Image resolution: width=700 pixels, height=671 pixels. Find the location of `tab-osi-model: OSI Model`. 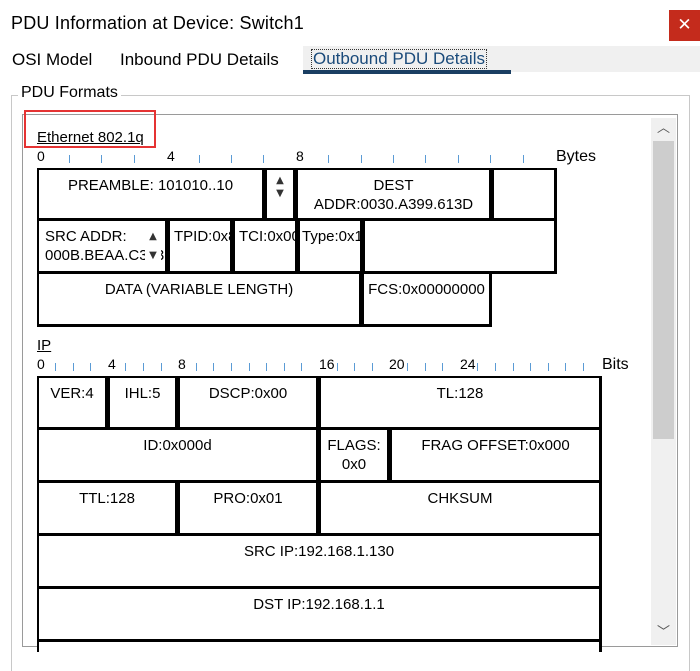

tab-osi-model: OSI Model is located at coordinates (52, 60).